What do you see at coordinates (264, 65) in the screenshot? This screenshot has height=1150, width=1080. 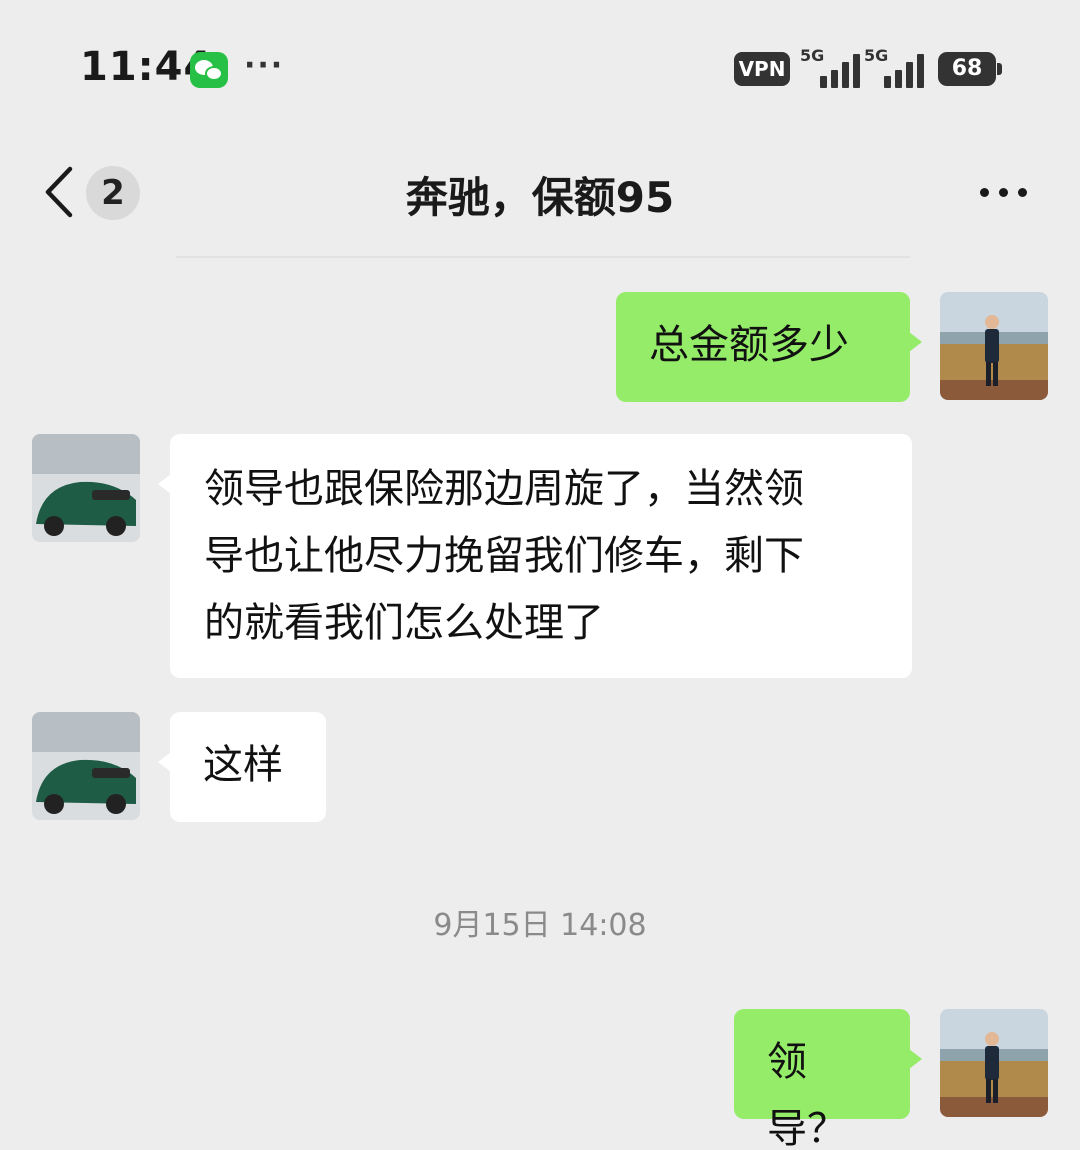 I see `more-notifications-indicator: ···` at bounding box center [264, 65].